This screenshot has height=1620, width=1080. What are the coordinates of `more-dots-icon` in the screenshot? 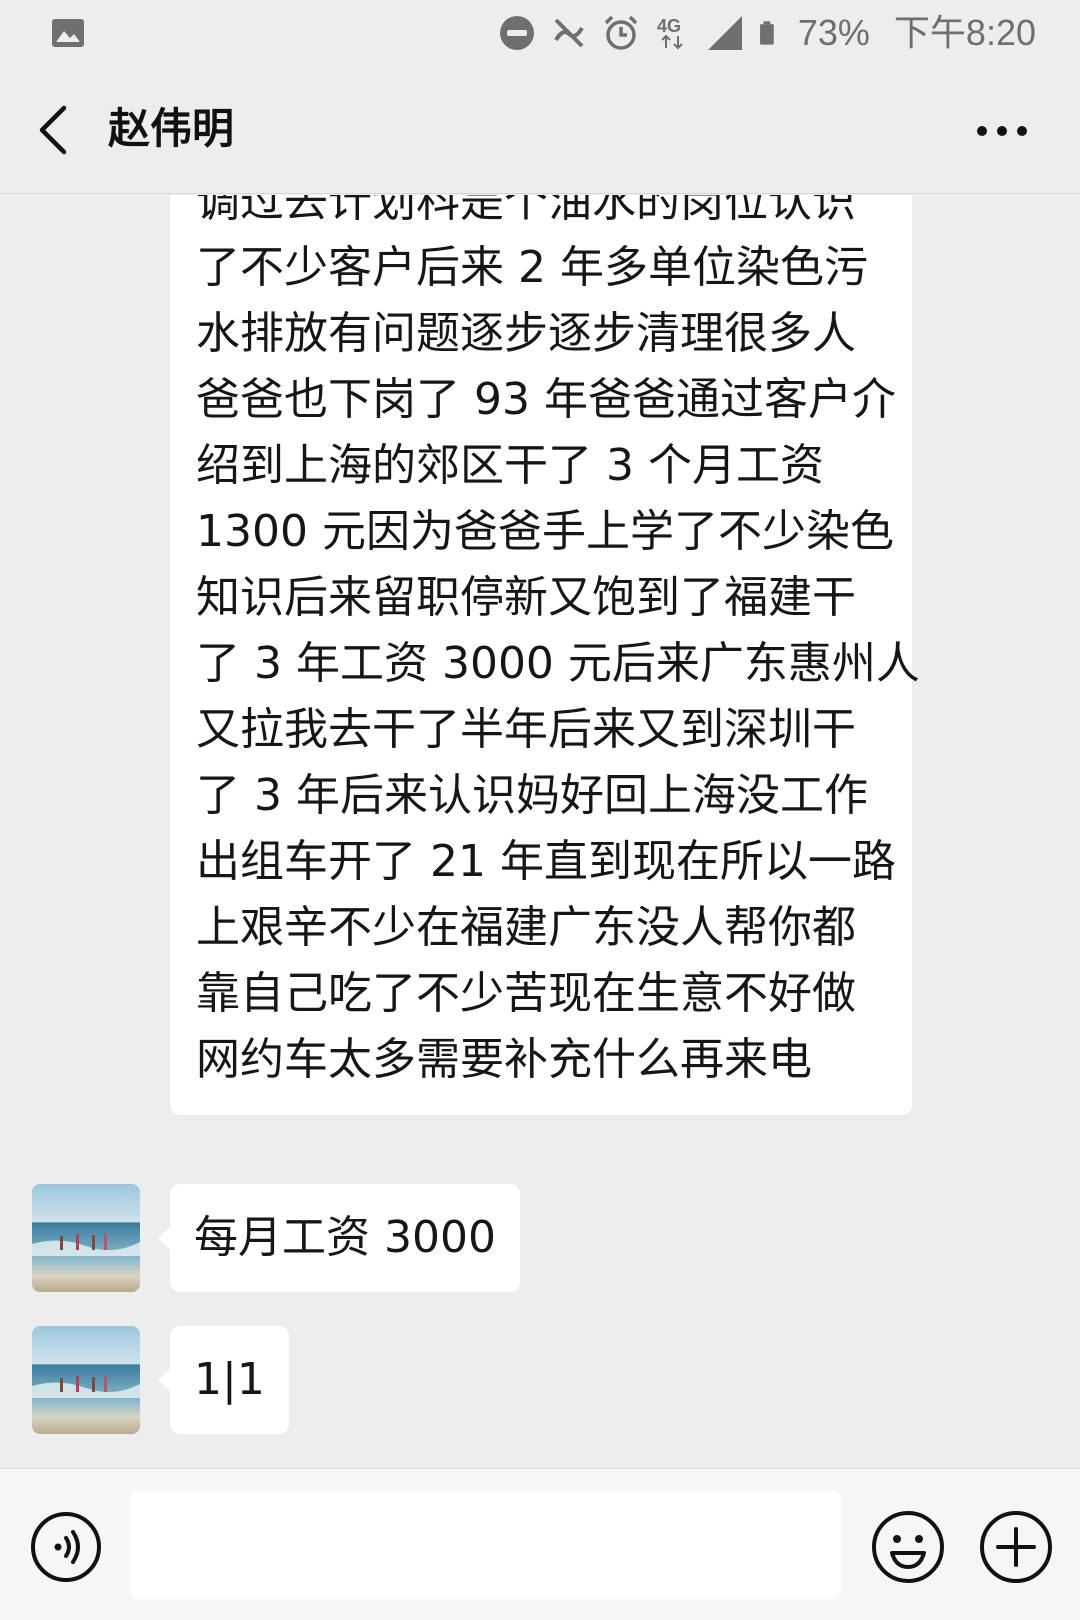 It's located at (1002, 131).